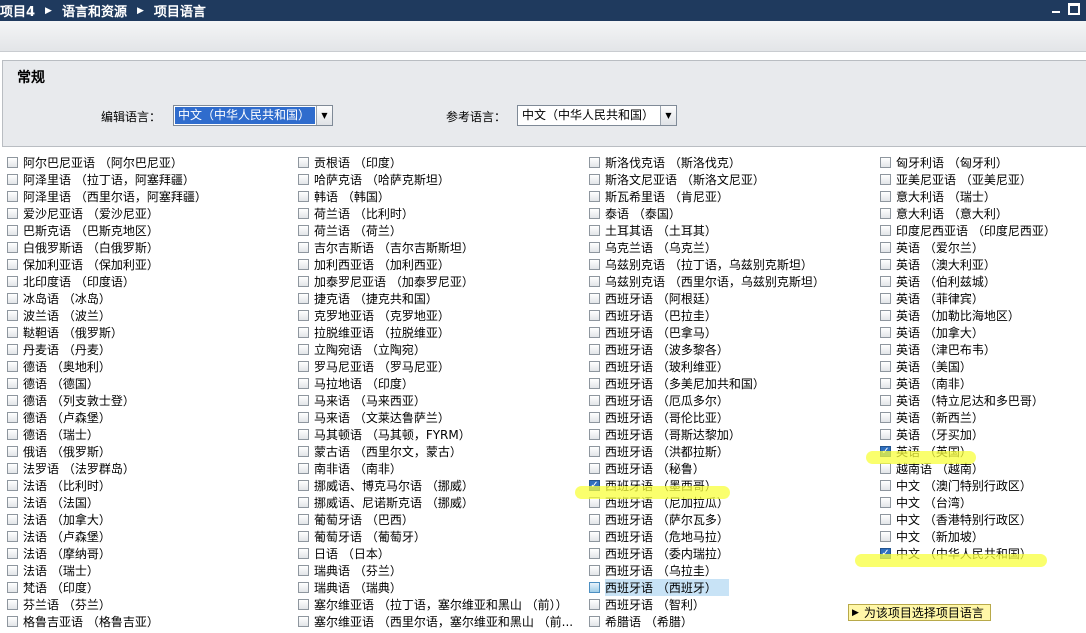  I want to click on language-checkbox-item: 哈萨克语 （哈萨克斯坦）, so click(435, 179).